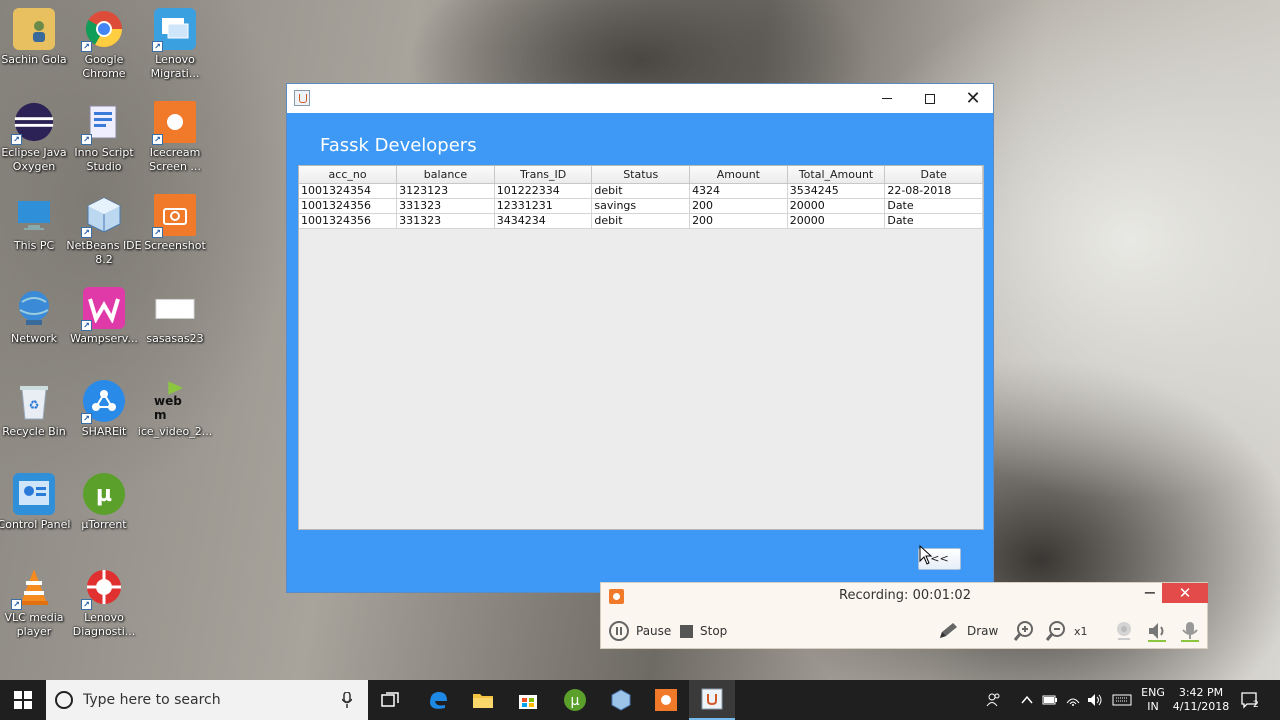 This screenshot has height=720, width=1280. I want to click on keyboard-icon, so click(1122, 700).